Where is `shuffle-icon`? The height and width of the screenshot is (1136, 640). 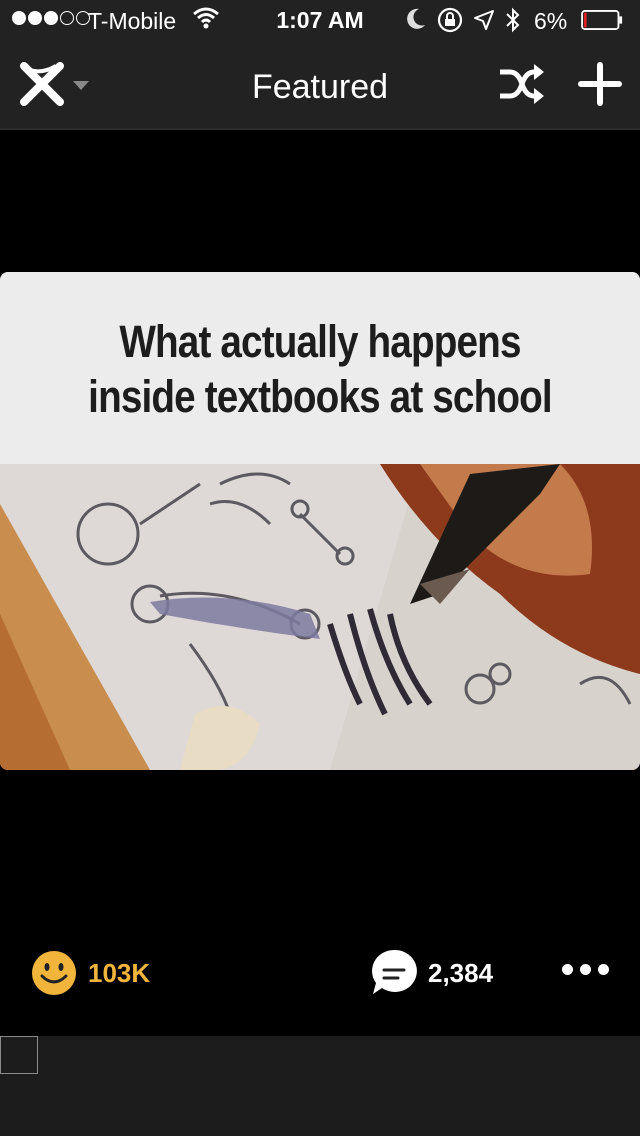 shuffle-icon is located at coordinates (521, 84).